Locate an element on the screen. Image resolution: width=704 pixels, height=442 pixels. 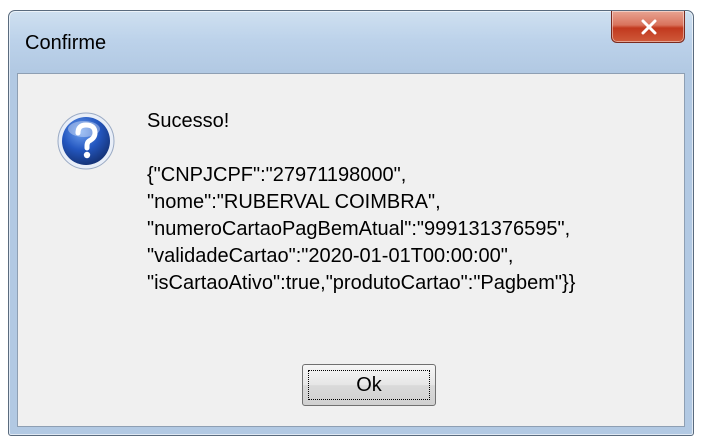
ok-button-label: Ok is located at coordinates (369, 385).